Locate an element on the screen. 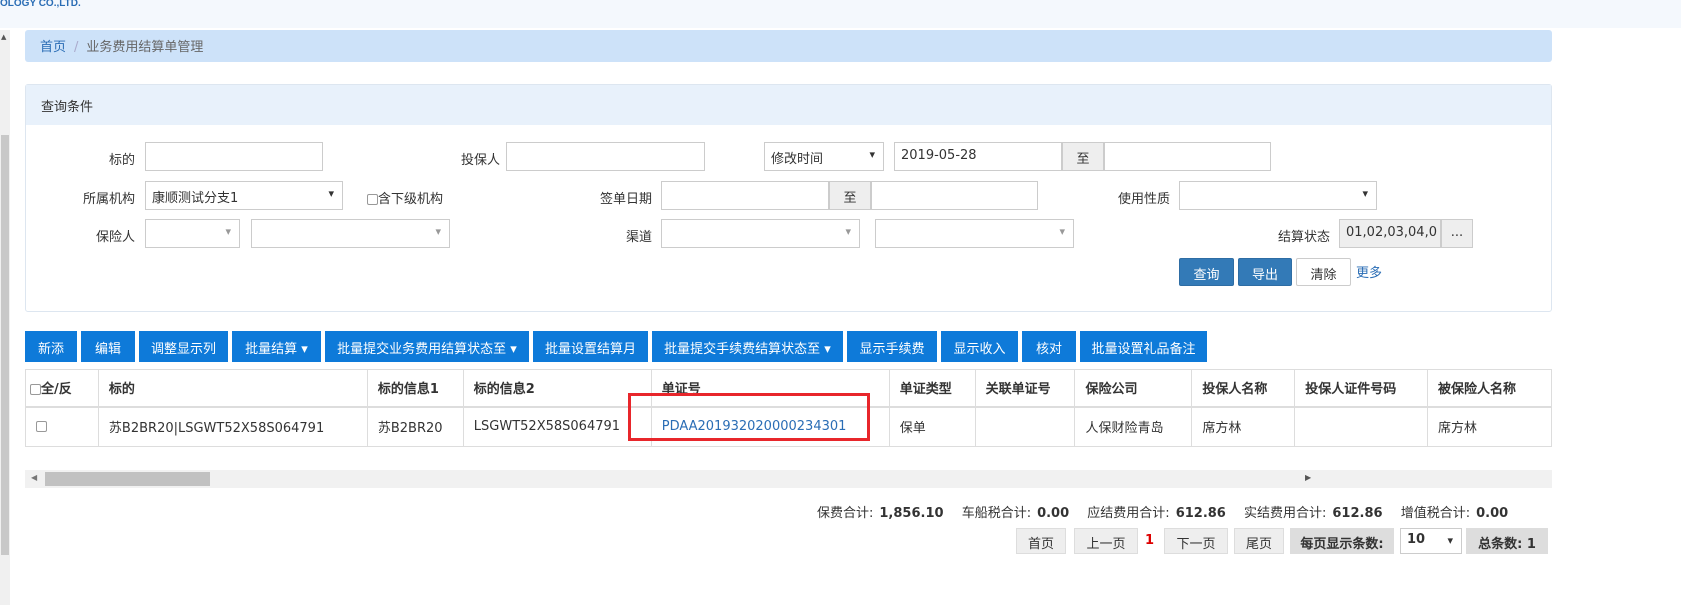 Image resolution: width=1681 pixels, height=605 pixels. search-button: 查询 is located at coordinates (1206, 272).